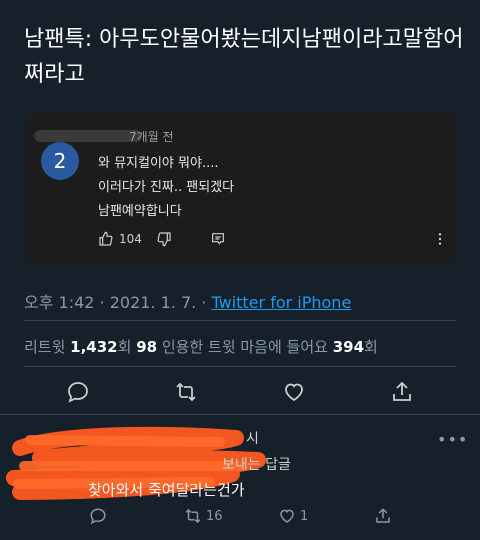 Image resolution: width=480 pixels, height=540 pixels. I want to click on reply-actions: 16 1, so click(240, 516).